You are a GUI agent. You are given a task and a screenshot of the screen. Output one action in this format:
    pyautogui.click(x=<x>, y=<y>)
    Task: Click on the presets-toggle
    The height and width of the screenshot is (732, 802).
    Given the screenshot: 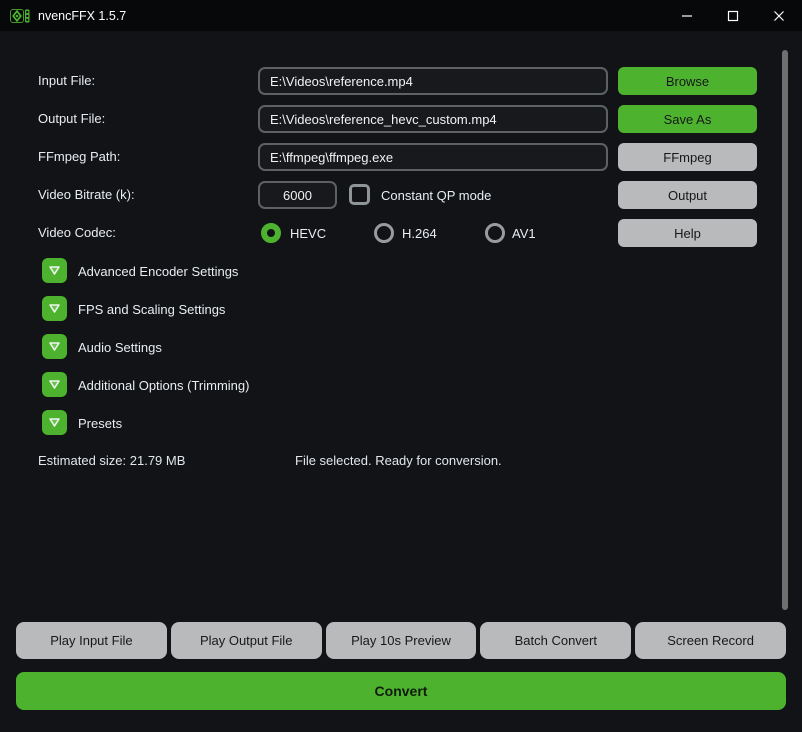 What is the action you would take?
    pyautogui.click(x=54, y=422)
    